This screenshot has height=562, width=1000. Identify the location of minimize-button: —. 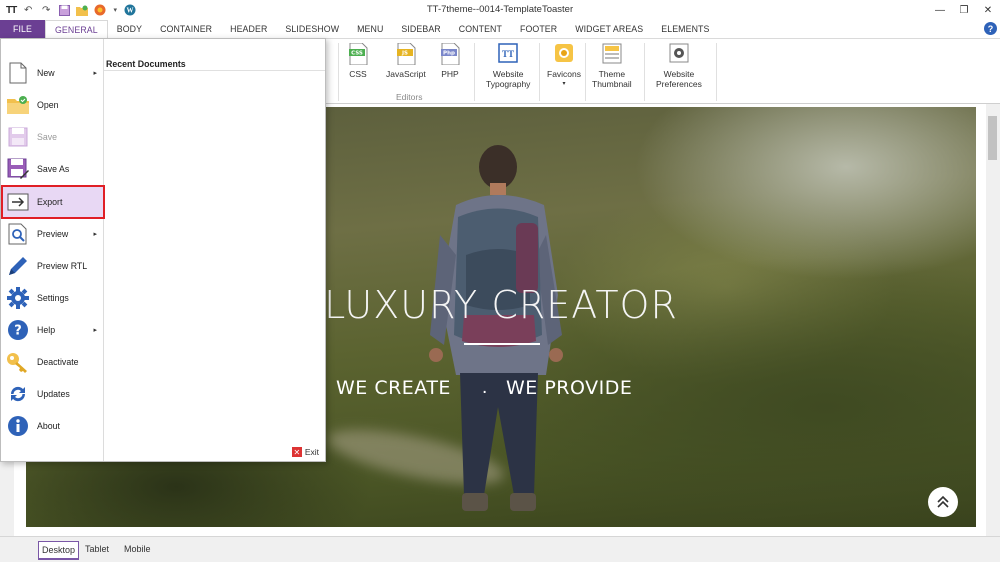
(940, 10).